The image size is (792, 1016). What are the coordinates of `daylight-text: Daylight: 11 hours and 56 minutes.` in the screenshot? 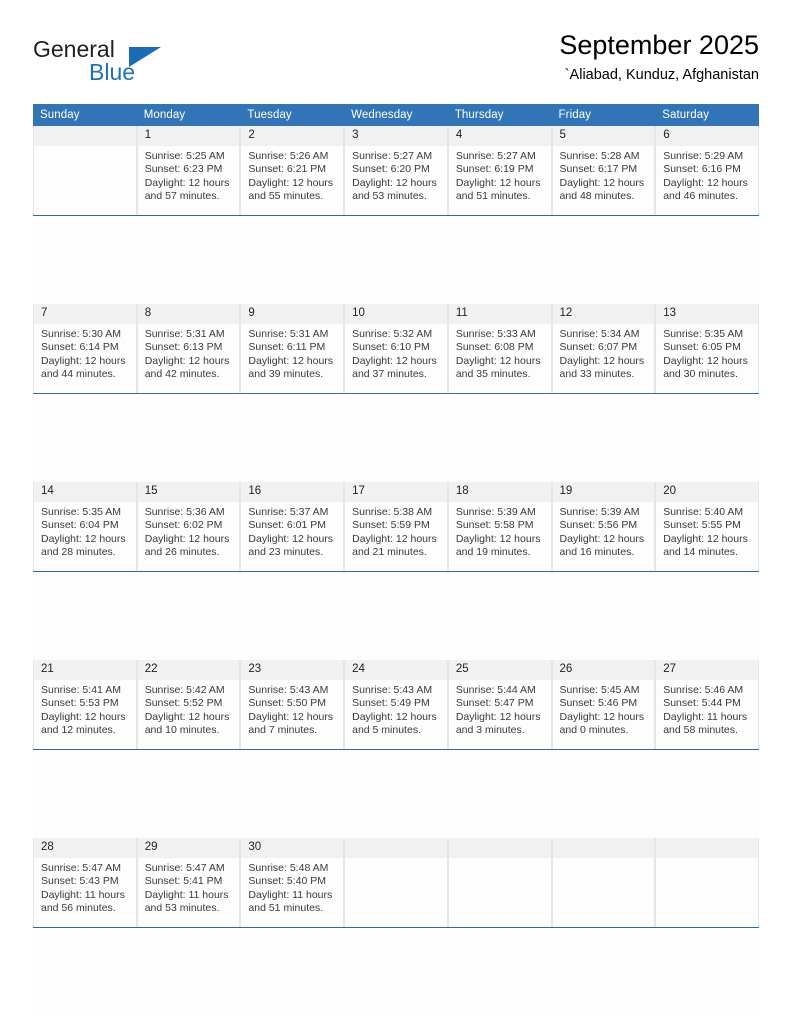 It's located at (83, 901).